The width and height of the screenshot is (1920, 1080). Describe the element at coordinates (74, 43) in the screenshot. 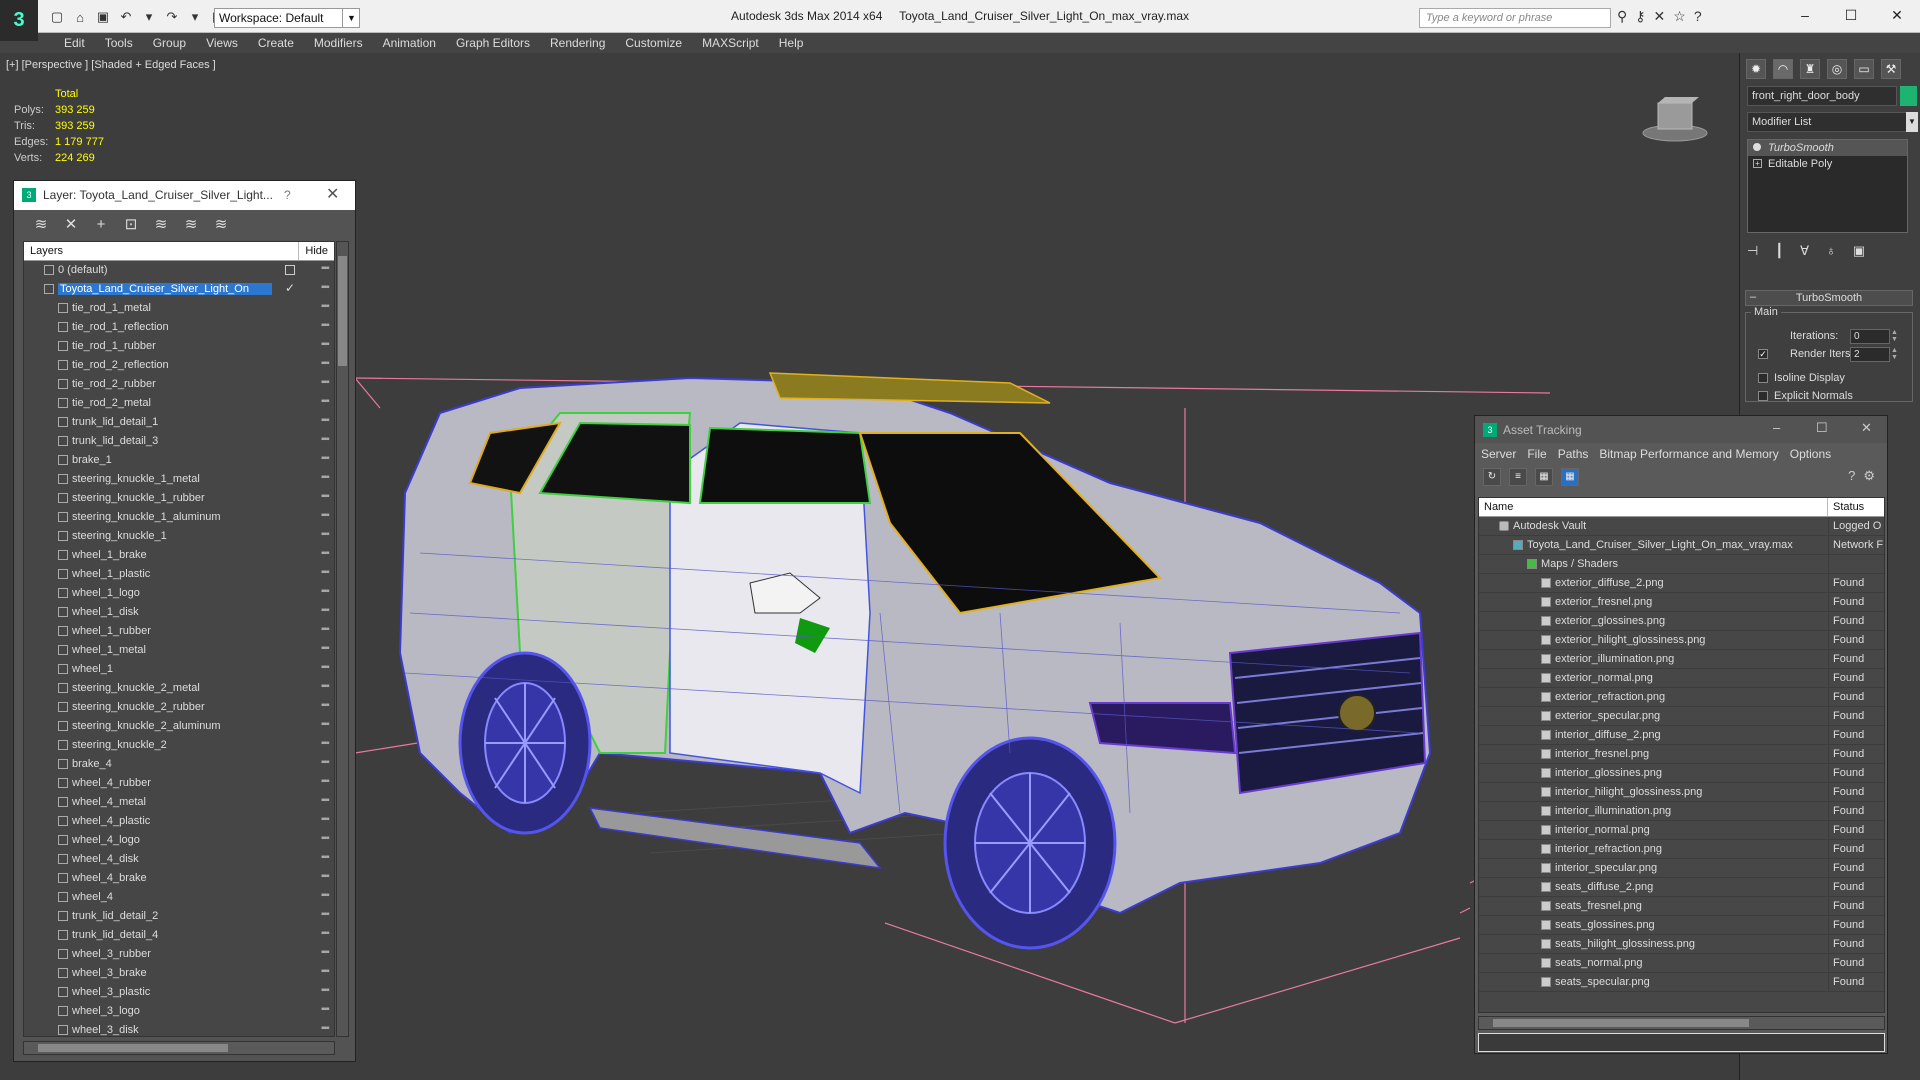

I see `menu-edit: Edit` at that location.